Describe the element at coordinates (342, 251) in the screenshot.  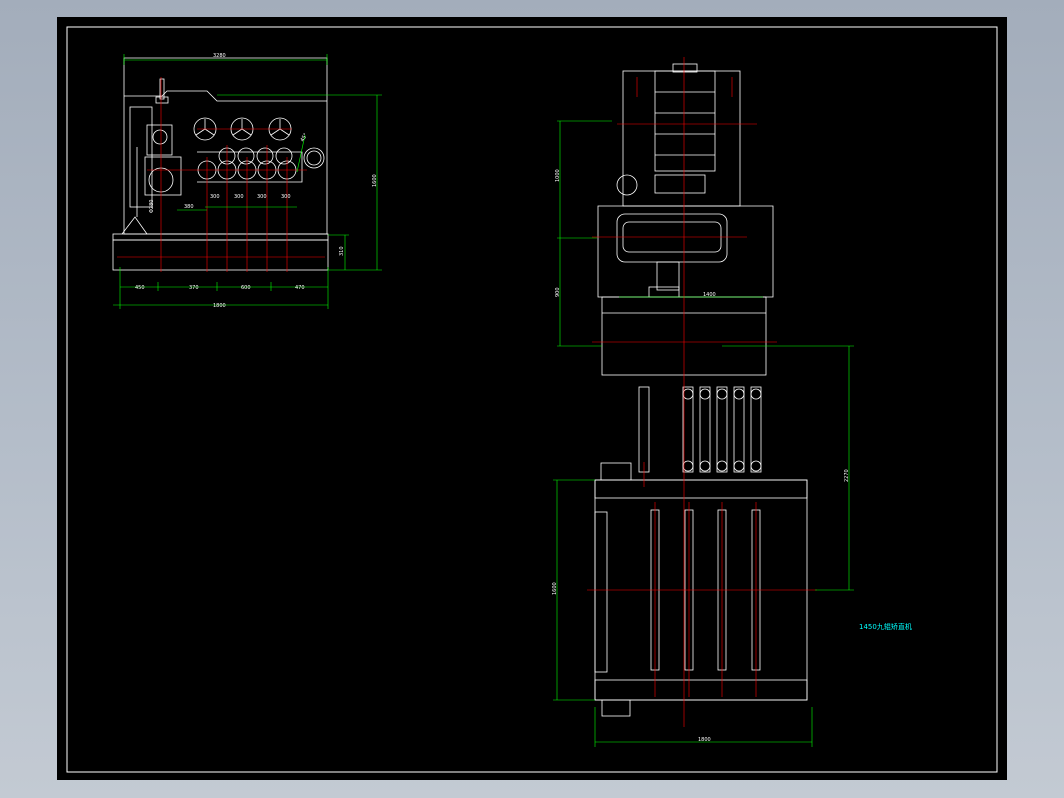
I see `dim-base-height: 310` at that location.